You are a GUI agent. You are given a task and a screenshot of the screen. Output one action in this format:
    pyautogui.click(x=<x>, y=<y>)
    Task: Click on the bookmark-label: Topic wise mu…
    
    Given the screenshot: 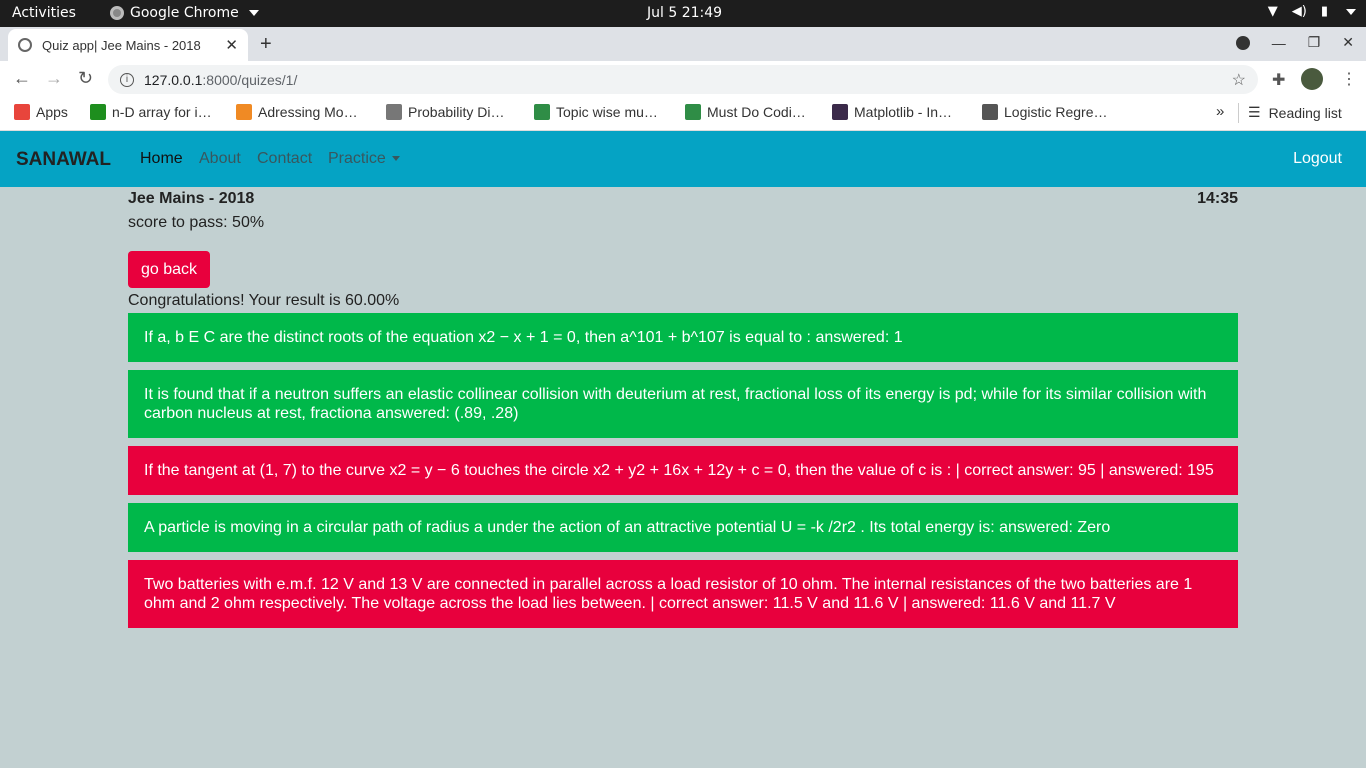 What is the action you would take?
    pyautogui.click(x=607, y=112)
    